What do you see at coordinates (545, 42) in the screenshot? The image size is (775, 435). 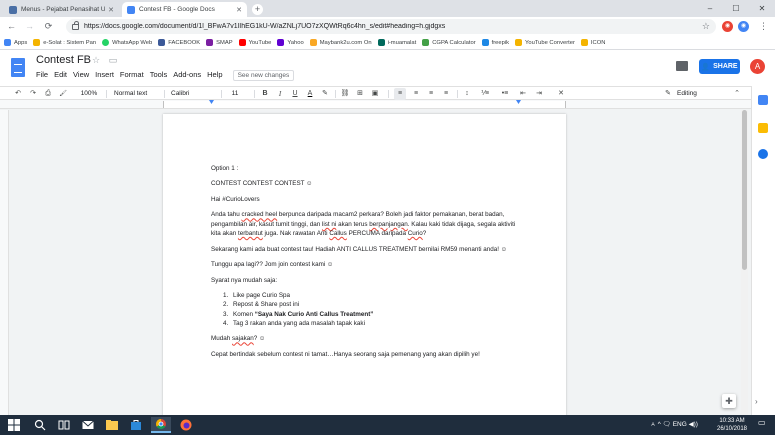 I see `bookmark-youtube-converter: YouTube Converter` at bounding box center [545, 42].